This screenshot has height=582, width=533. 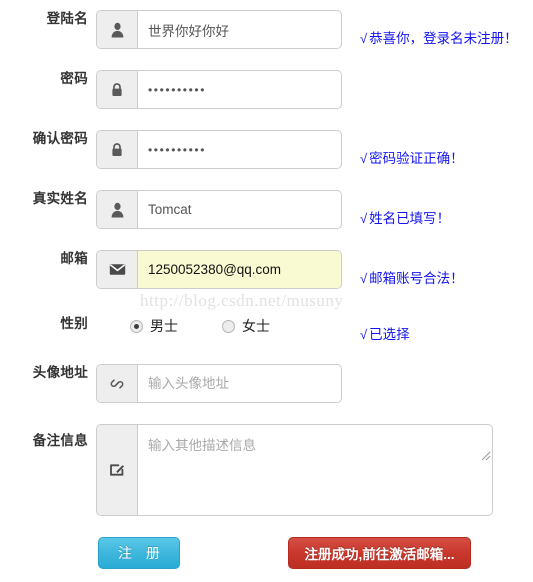 What do you see at coordinates (416, 158) in the screenshot?
I see `validation-confirm-password-text: 密码验证正确！` at bounding box center [416, 158].